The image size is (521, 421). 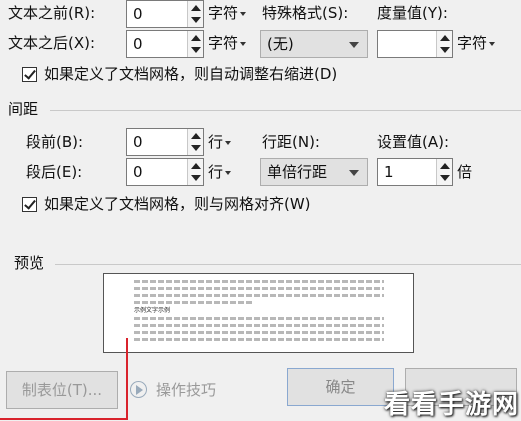 I want to click on set-value-unit: 倍, so click(x=465, y=172).